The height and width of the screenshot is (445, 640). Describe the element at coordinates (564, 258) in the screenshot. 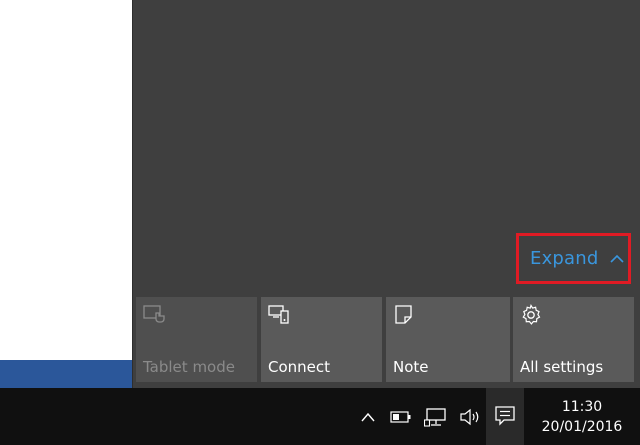

I see `expand-label: Expand` at that location.